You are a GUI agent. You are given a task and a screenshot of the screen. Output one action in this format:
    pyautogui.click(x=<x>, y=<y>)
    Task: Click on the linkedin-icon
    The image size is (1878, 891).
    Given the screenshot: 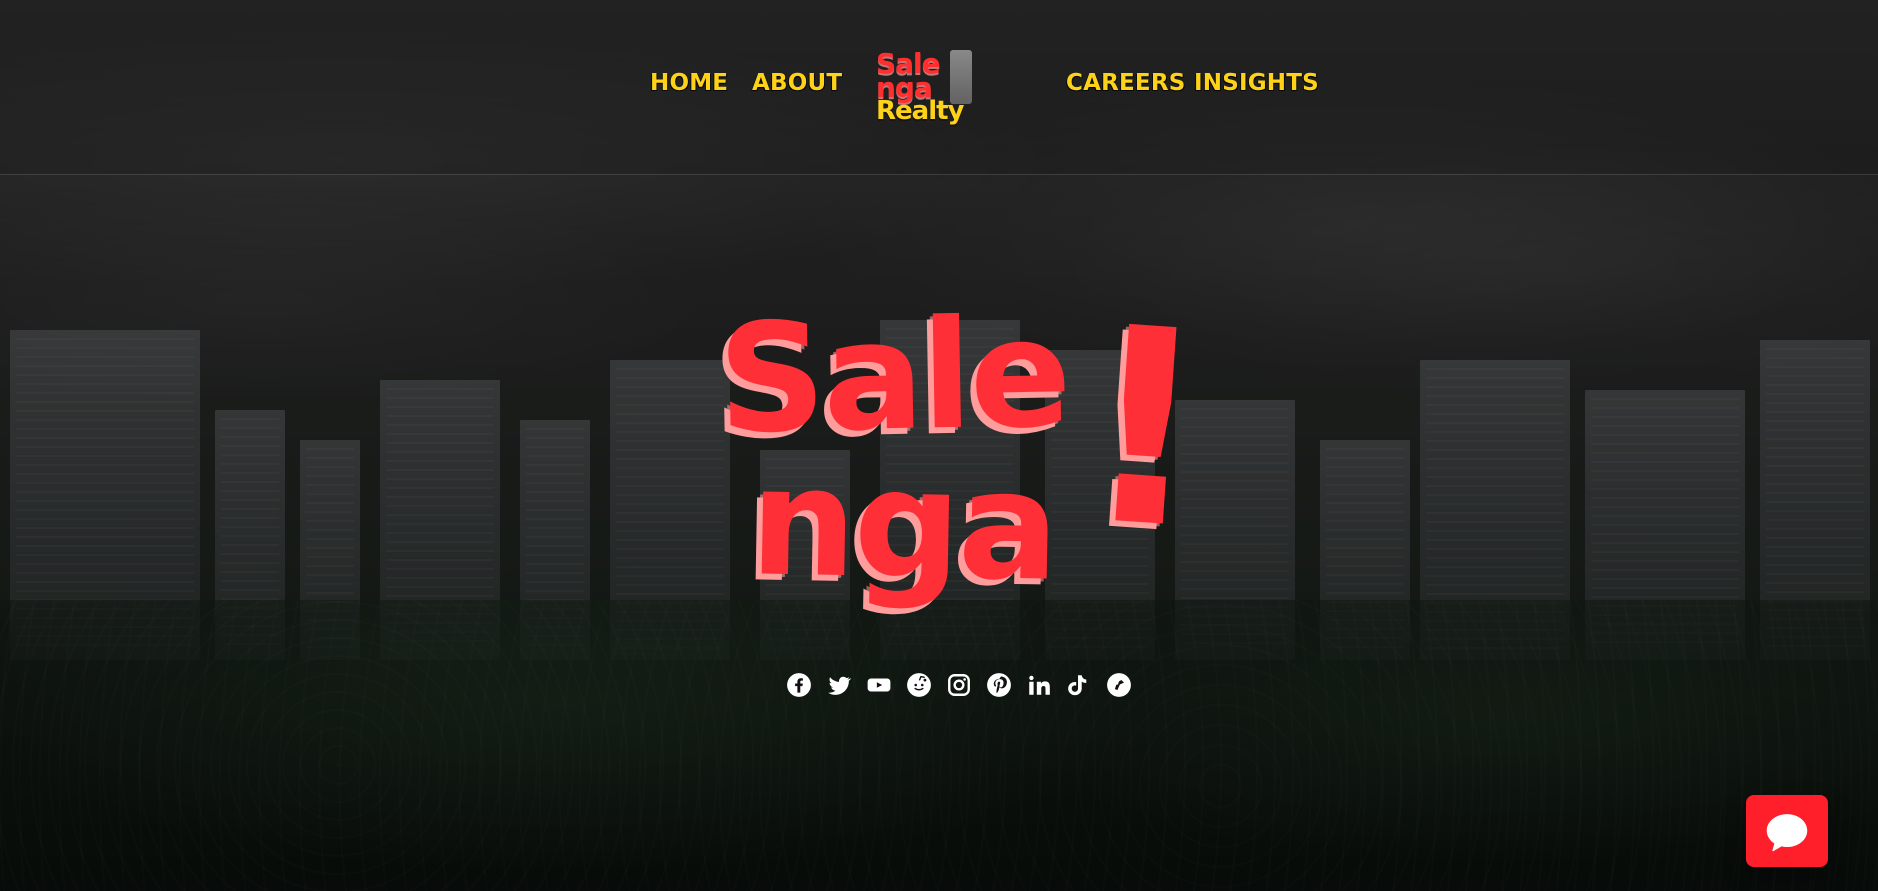 What is the action you would take?
    pyautogui.click(x=1039, y=685)
    